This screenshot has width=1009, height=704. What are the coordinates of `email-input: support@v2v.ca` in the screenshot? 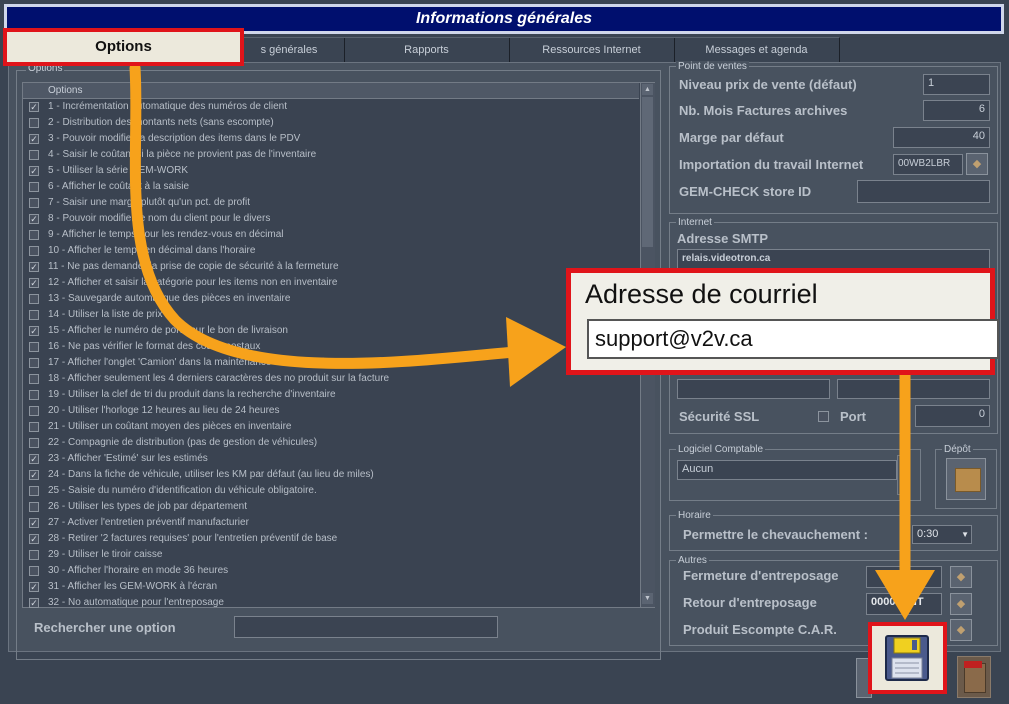 It's located at (793, 339).